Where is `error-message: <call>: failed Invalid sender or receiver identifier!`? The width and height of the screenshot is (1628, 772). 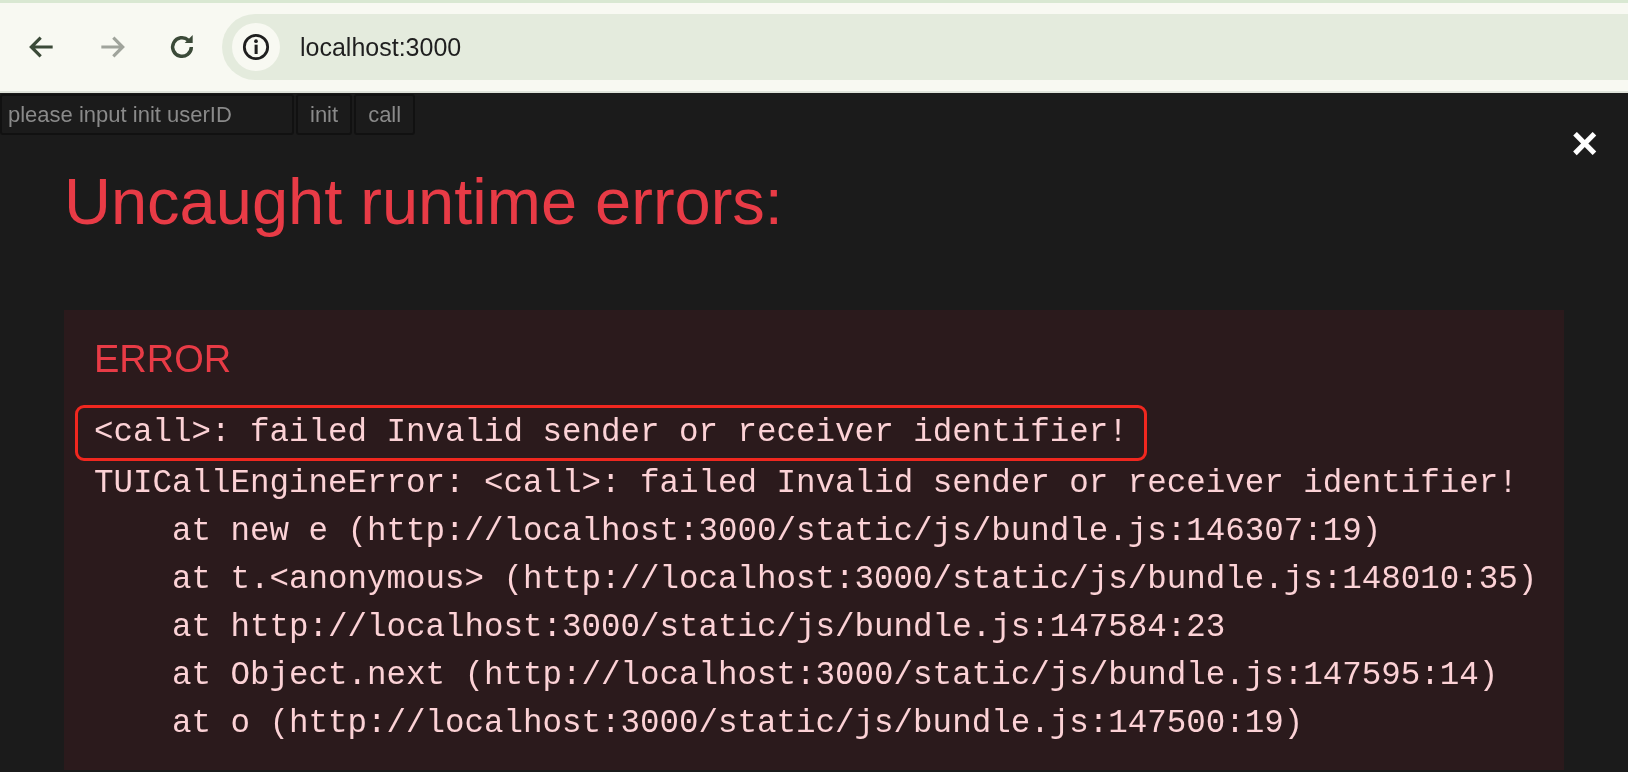 error-message: <call>: failed Invalid sender or receiver identifier! is located at coordinates (611, 433).